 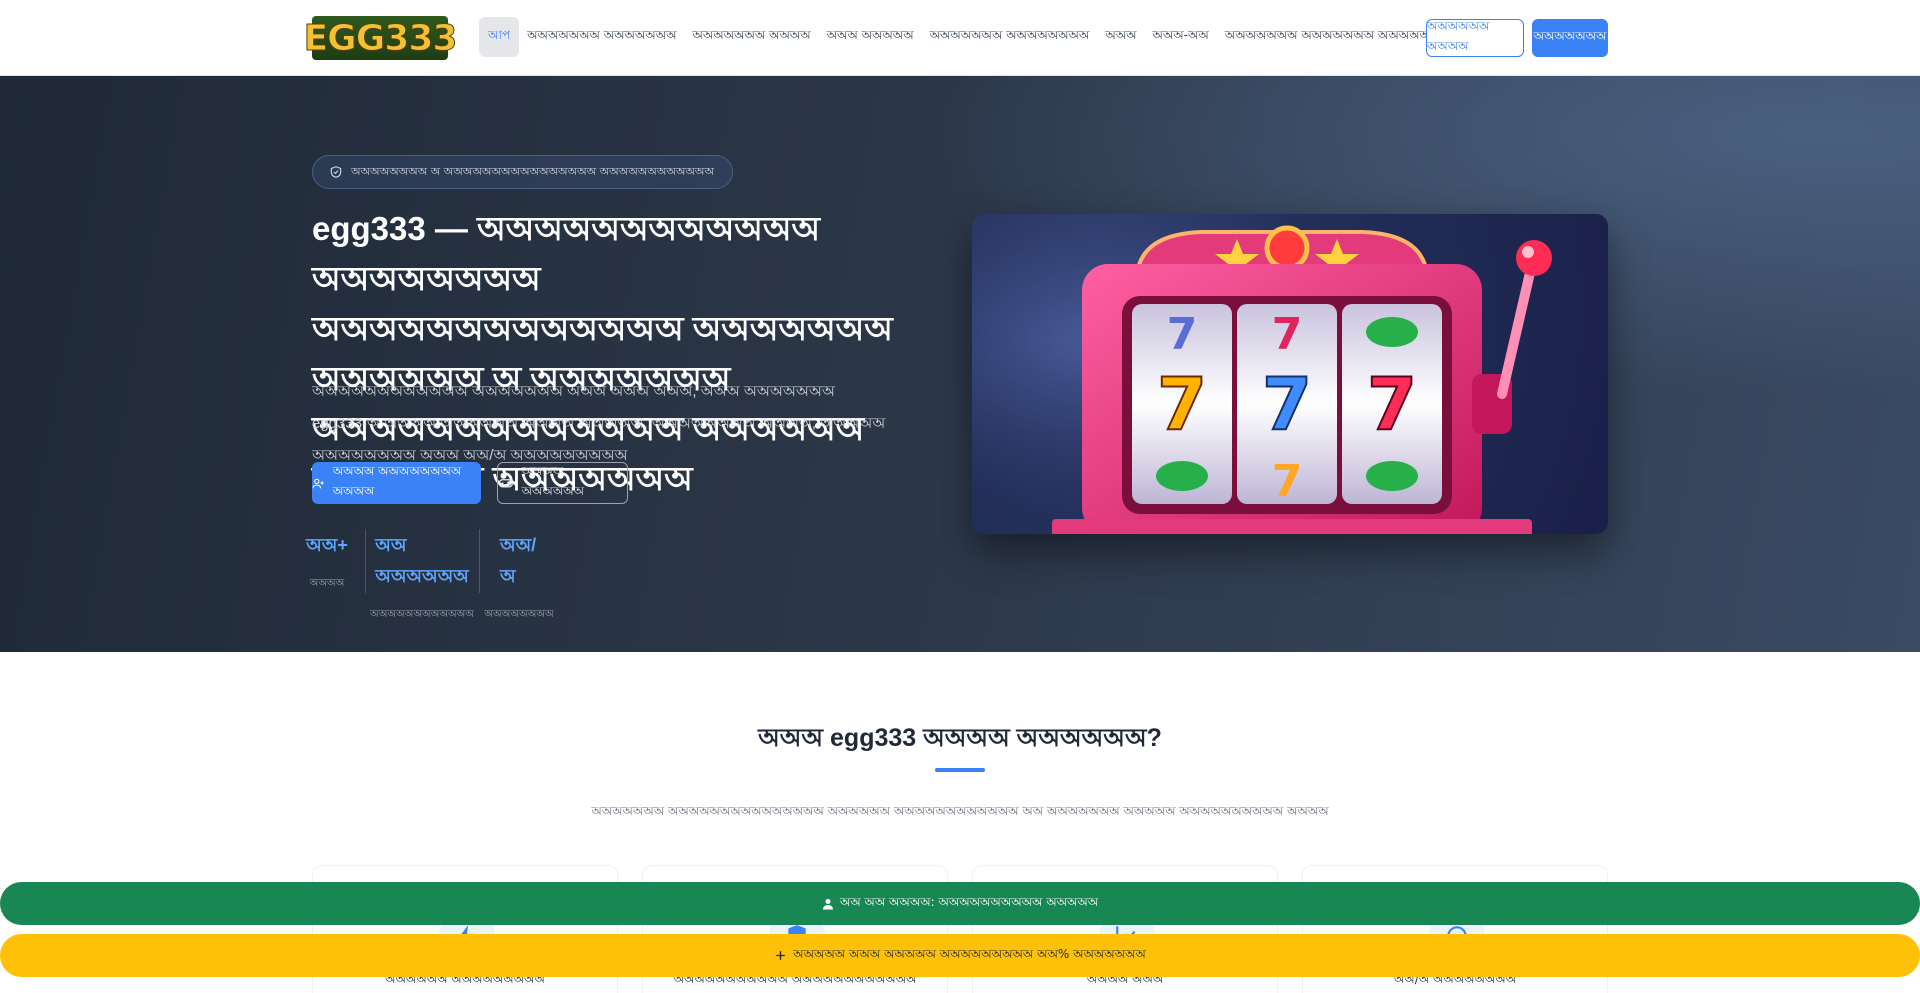 I want to click on stat-label: অঅঅঅঅঅঅঅ, so click(x=519, y=614).